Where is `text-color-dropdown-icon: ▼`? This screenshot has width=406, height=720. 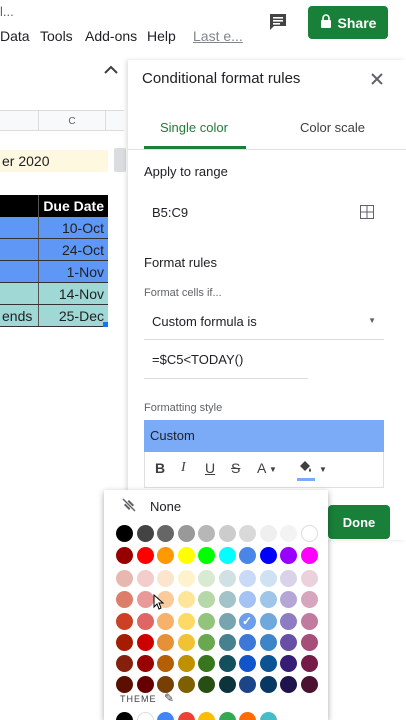
text-color-dropdown-icon: ▼ is located at coordinates (273, 469).